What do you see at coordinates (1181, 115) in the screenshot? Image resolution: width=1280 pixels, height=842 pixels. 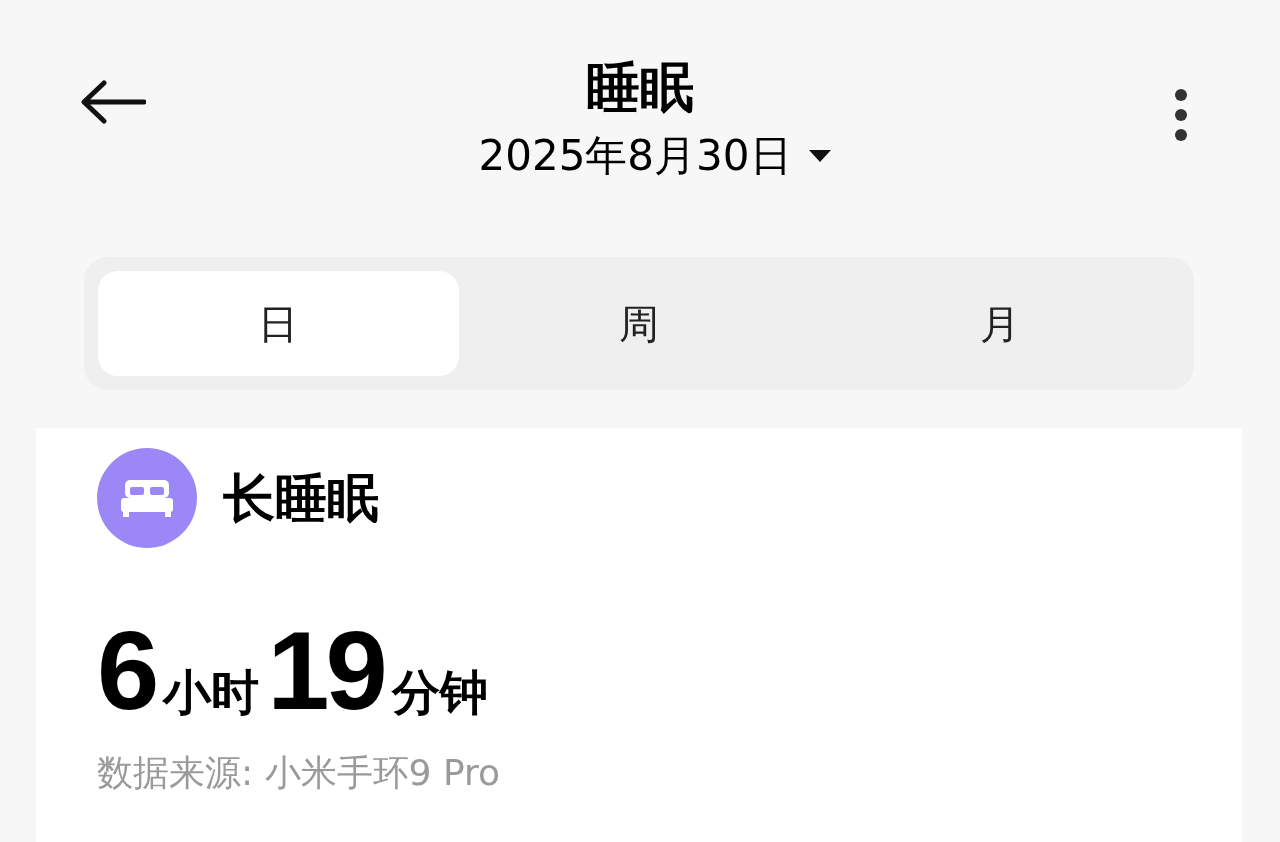 I see `more-icon` at bounding box center [1181, 115].